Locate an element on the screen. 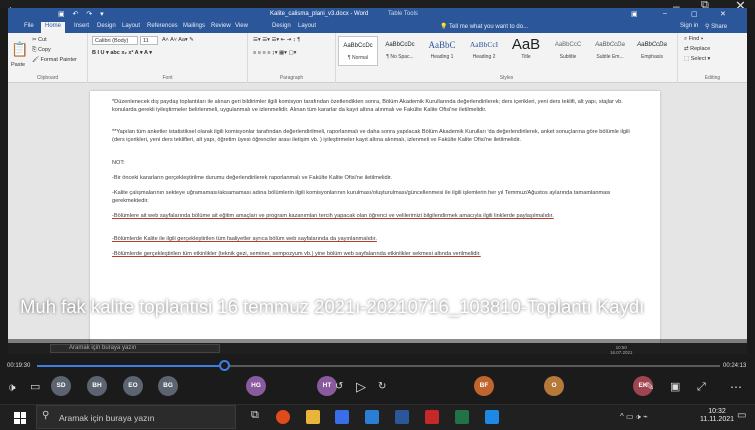 The width and height of the screenshot is (755, 430). font-size-select: 11 is located at coordinates (149, 40).